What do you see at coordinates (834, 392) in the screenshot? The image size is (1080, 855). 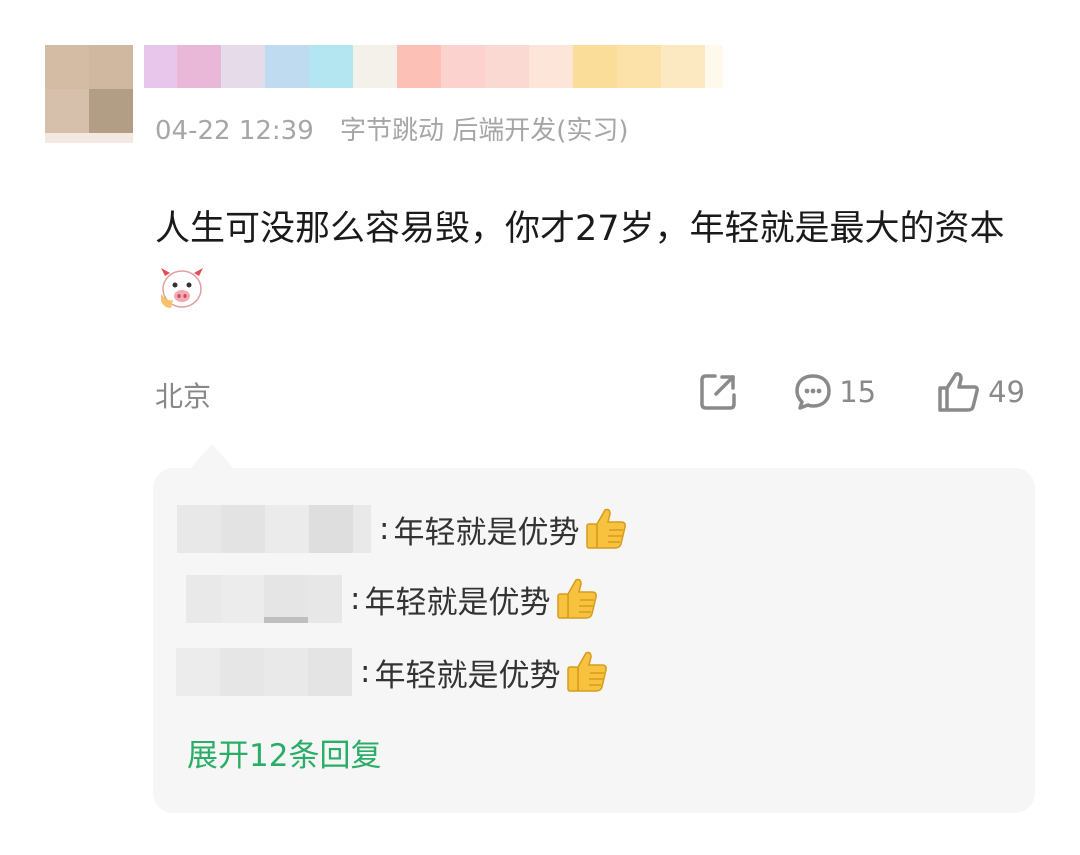 I see `comment-button: 15` at bounding box center [834, 392].